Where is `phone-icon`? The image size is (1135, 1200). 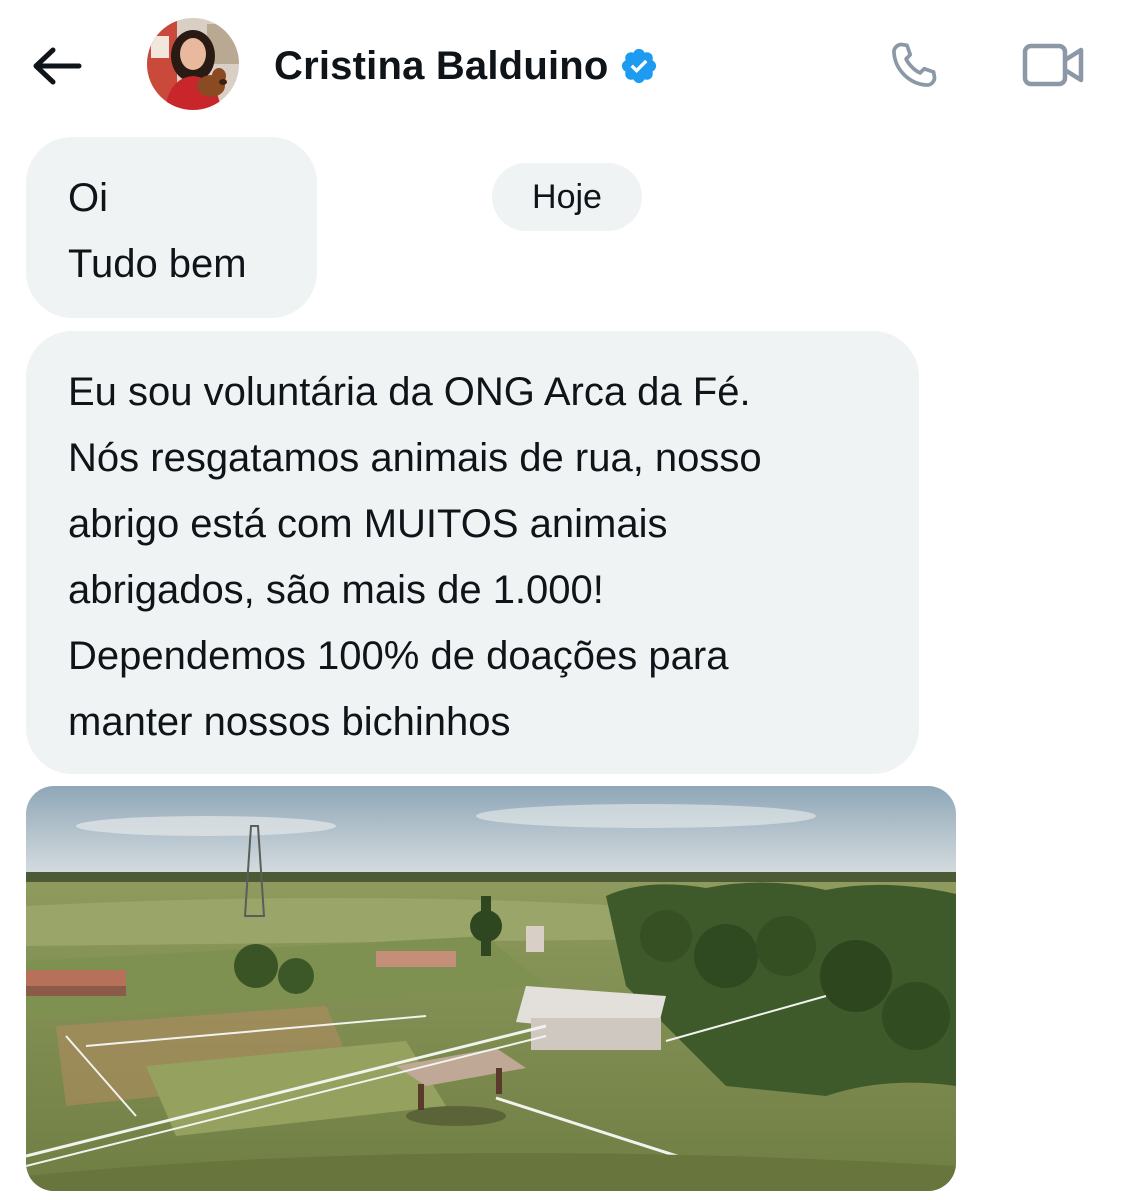 phone-icon is located at coordinates (914, 64).